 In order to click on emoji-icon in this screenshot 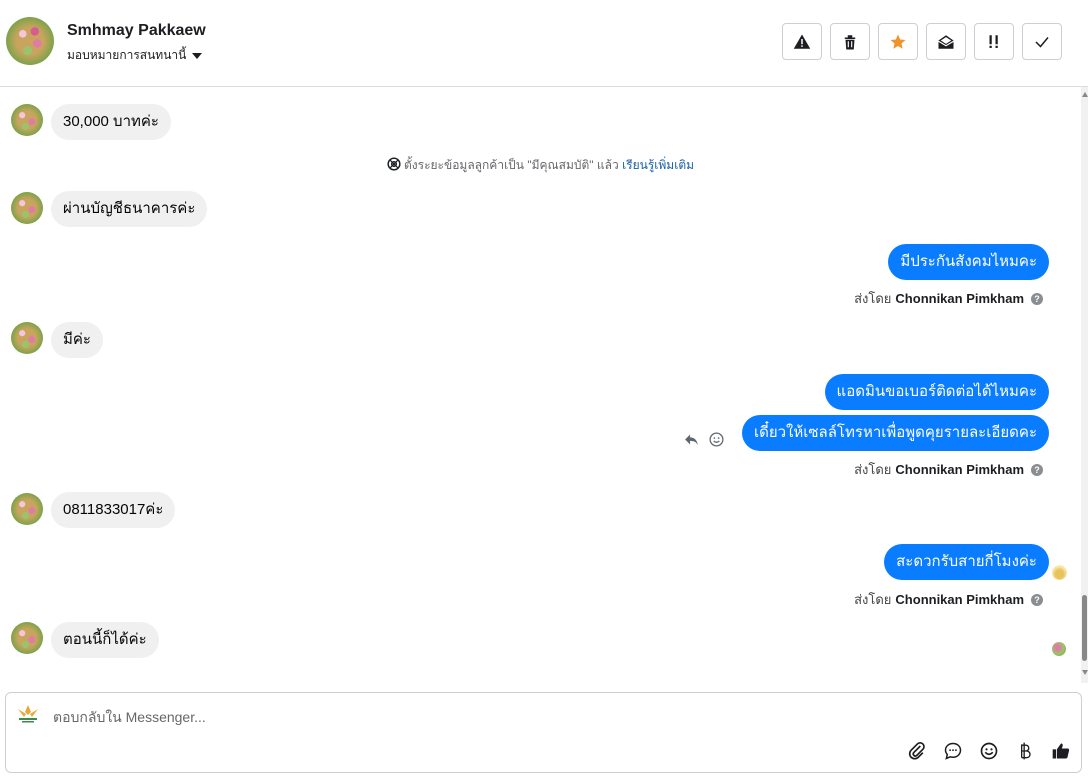, I will do `click(989, 751)`.